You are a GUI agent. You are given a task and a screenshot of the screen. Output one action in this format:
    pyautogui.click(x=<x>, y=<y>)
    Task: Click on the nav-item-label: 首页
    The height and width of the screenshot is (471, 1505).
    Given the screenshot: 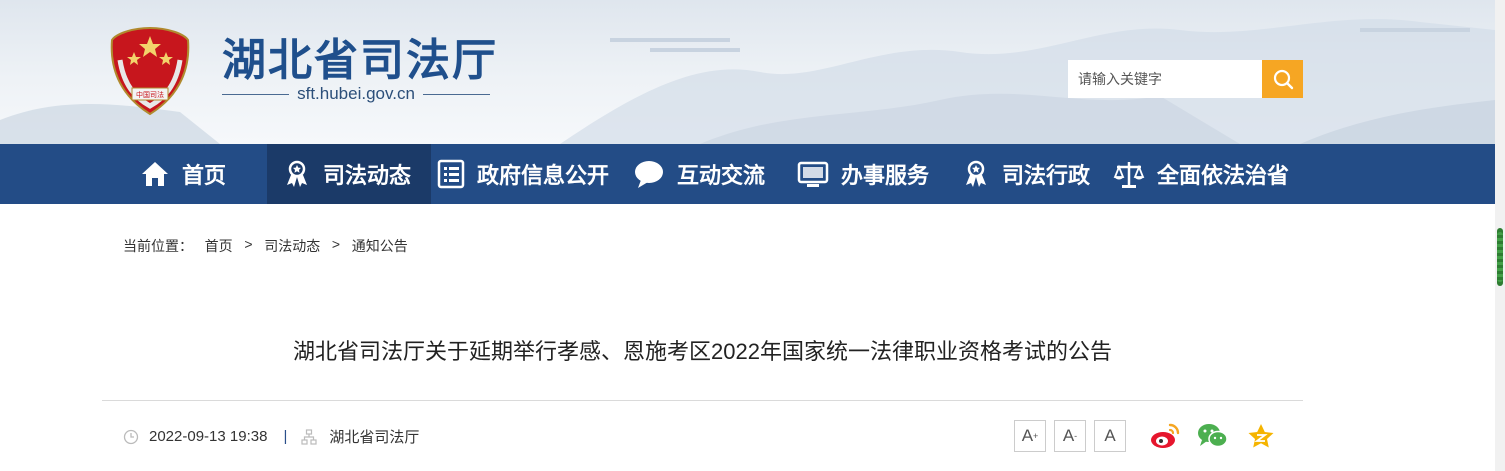 What is the action you would take?
    pyautogui.click(x=204, y=176)
    